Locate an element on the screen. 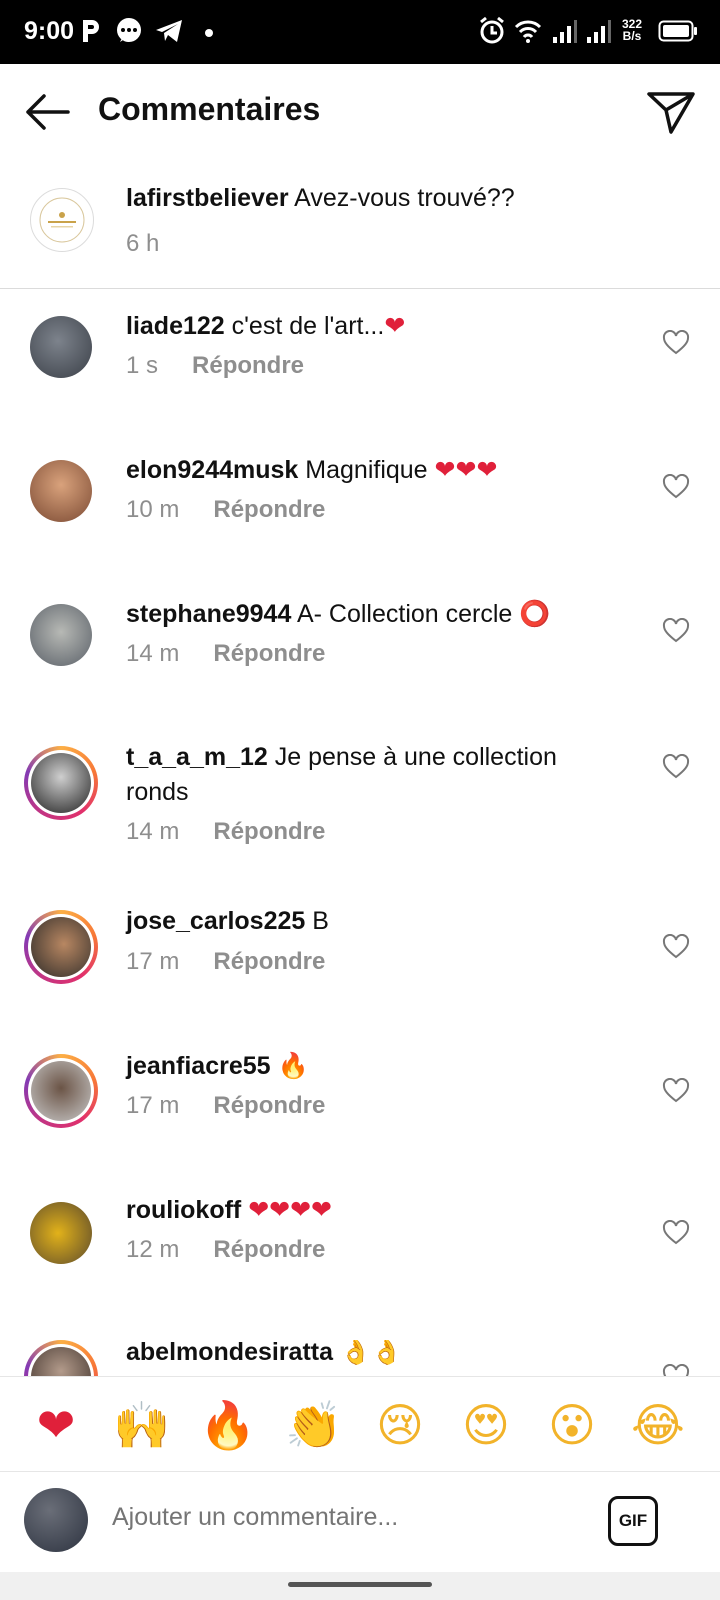 The height and width of the screenshot is (1600, 720). back-arrow-icon is located at coordinates (47, 112).